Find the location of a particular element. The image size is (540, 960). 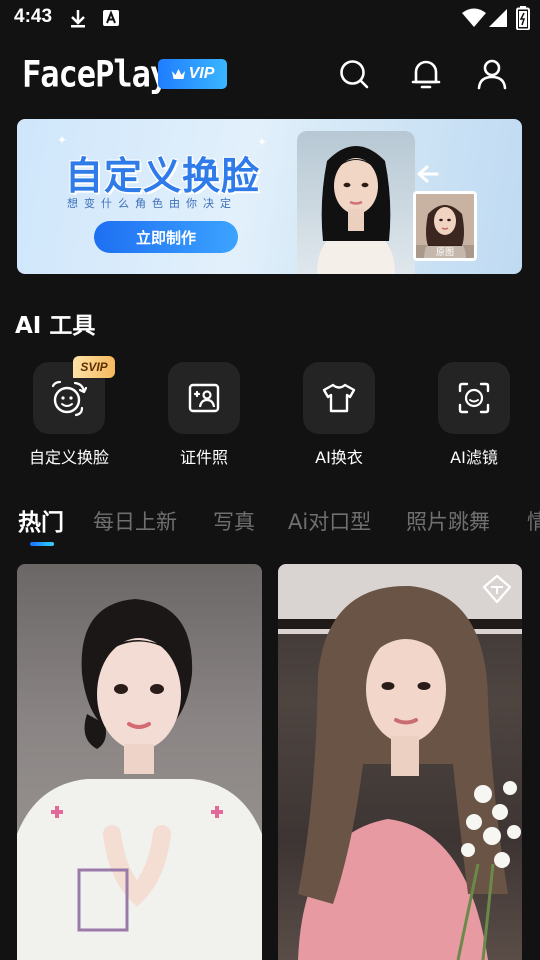

tool-ai-filter: AI滤镜 is located at coordinates (474, 415).